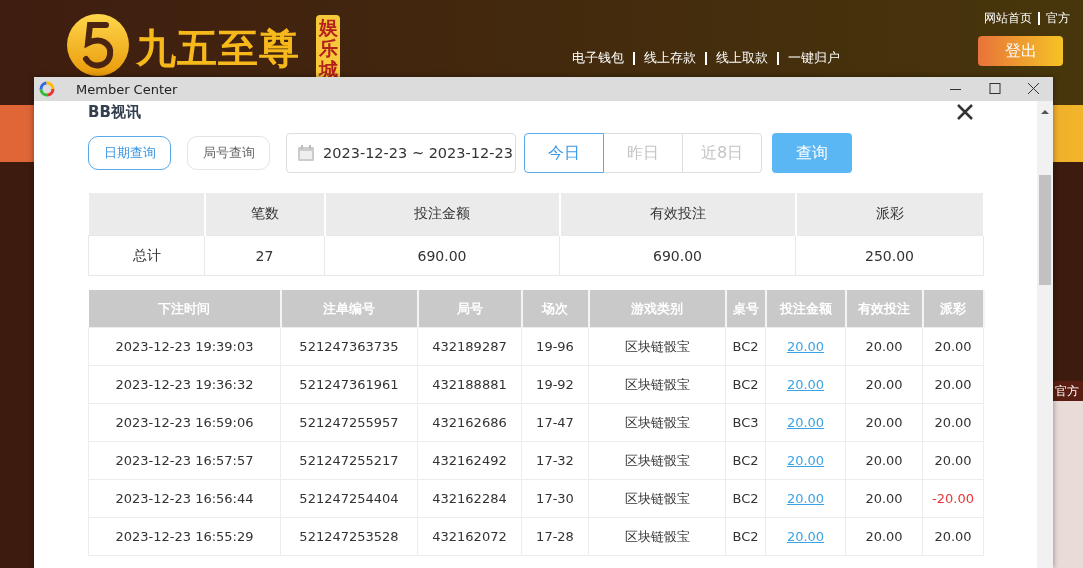  I want to click on table-cell: 2023-12-23 16:56:44, so click(184, 498).